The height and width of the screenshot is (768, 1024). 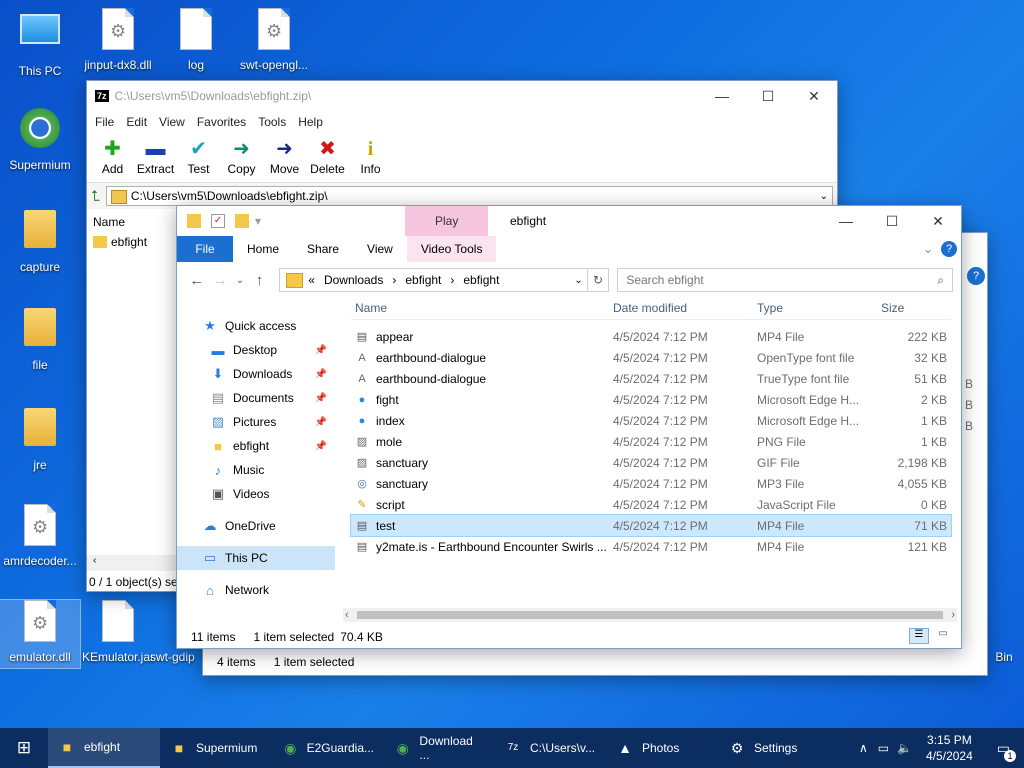 What do you see at coordinates (205, 249) in the screenshot?
I see `tab-file: File` at bounding box center [205, 249].